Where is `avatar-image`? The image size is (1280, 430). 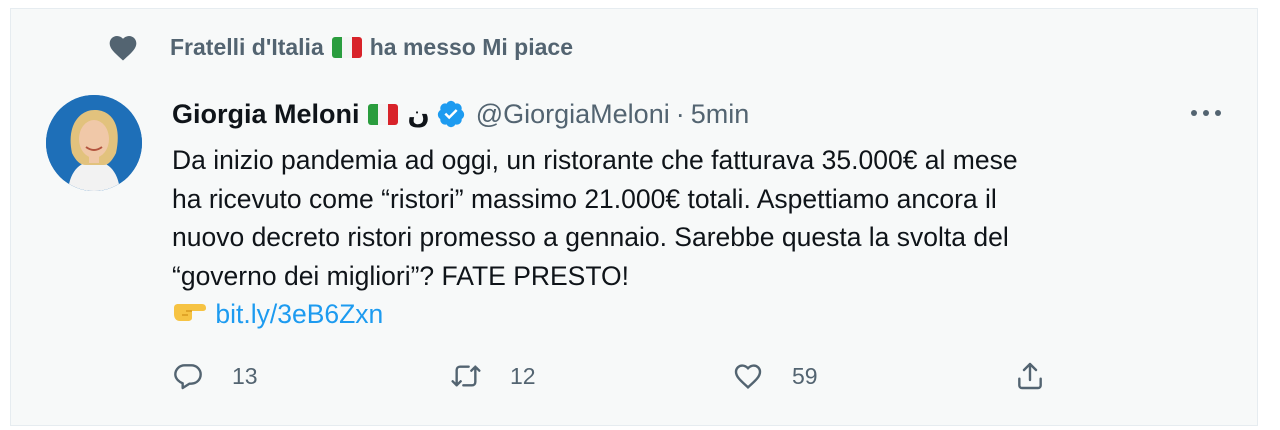 avatar-image is located at coordinates (94, 143).